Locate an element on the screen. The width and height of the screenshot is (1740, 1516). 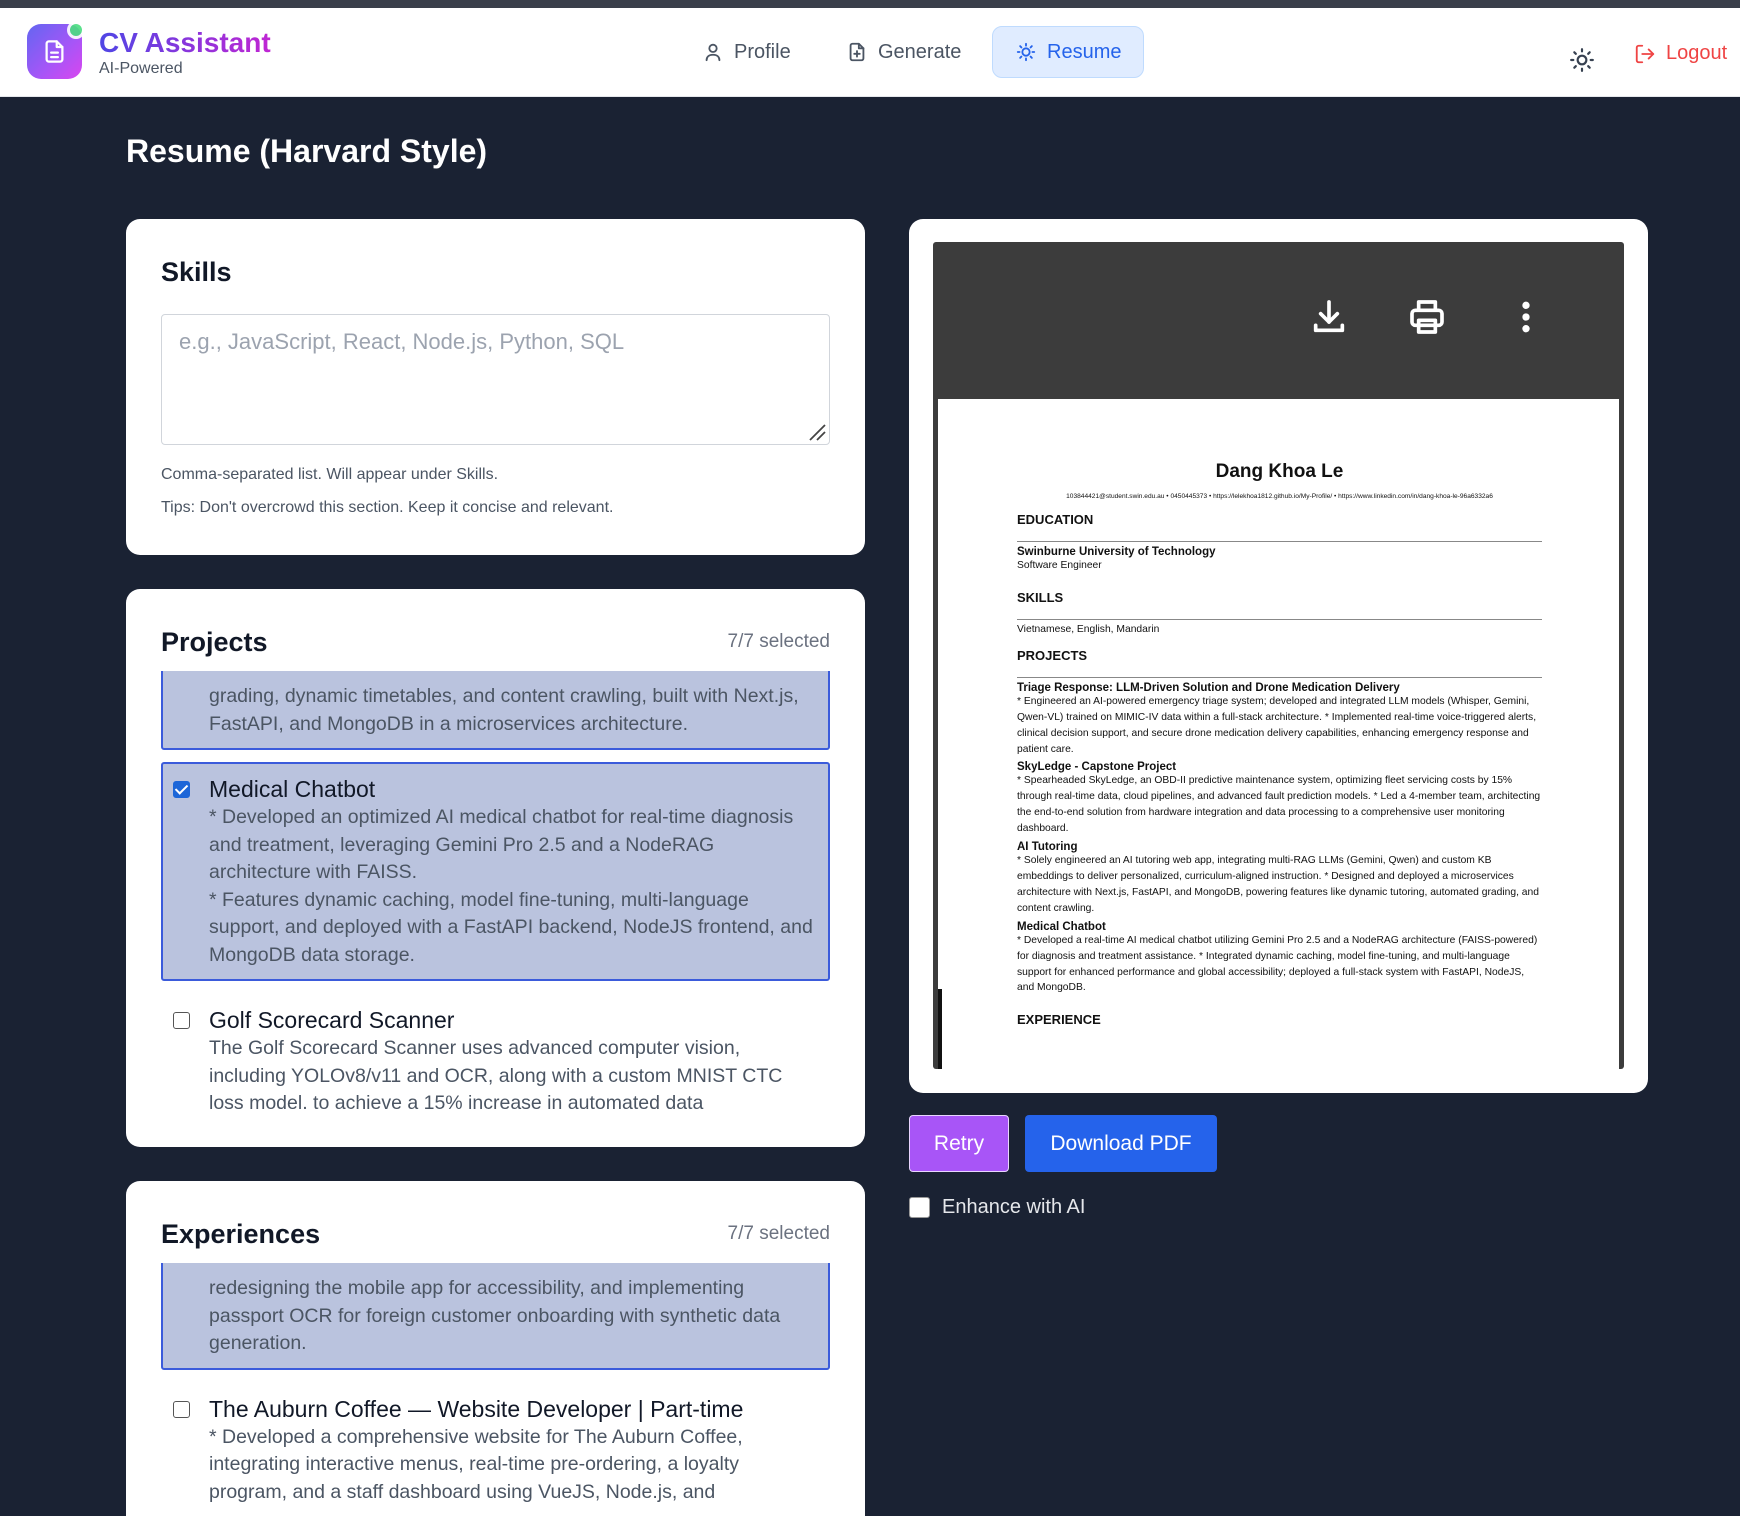
cv-degree: Software Engineer is located at coordinates (1059, 565).